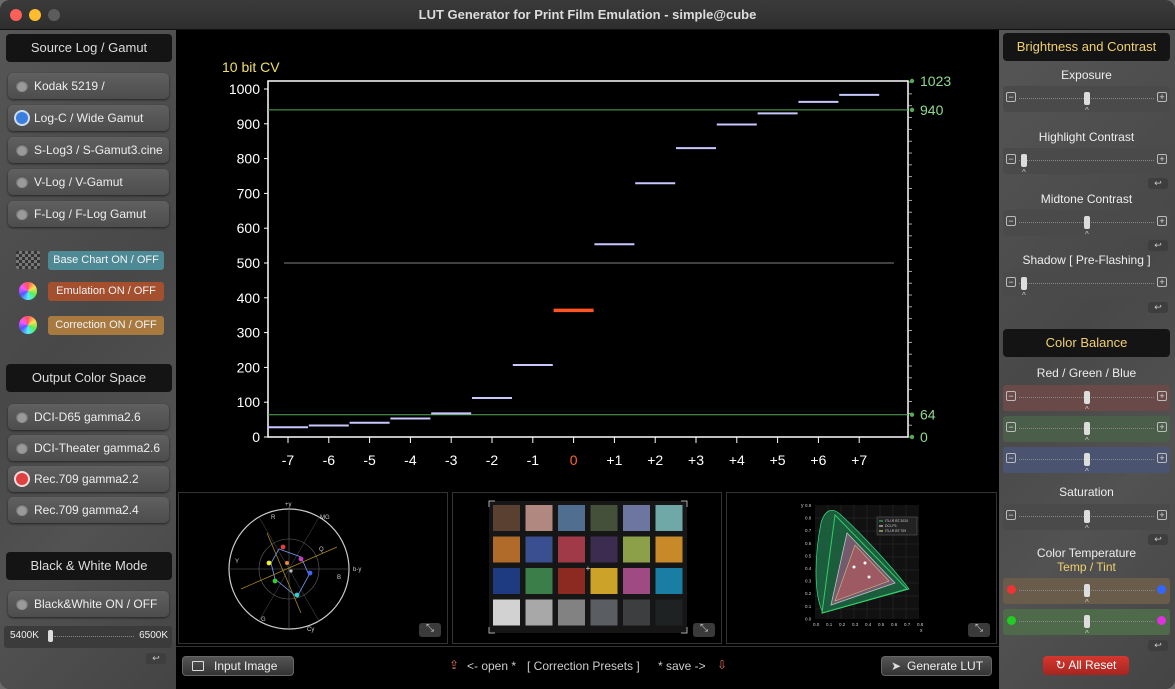 This screenshot has height=689, width=1175. What do you see at coordinates (1086, 623) in the screenshot?
I see `tint-slider: ^` at bounding box center [1086, 623].